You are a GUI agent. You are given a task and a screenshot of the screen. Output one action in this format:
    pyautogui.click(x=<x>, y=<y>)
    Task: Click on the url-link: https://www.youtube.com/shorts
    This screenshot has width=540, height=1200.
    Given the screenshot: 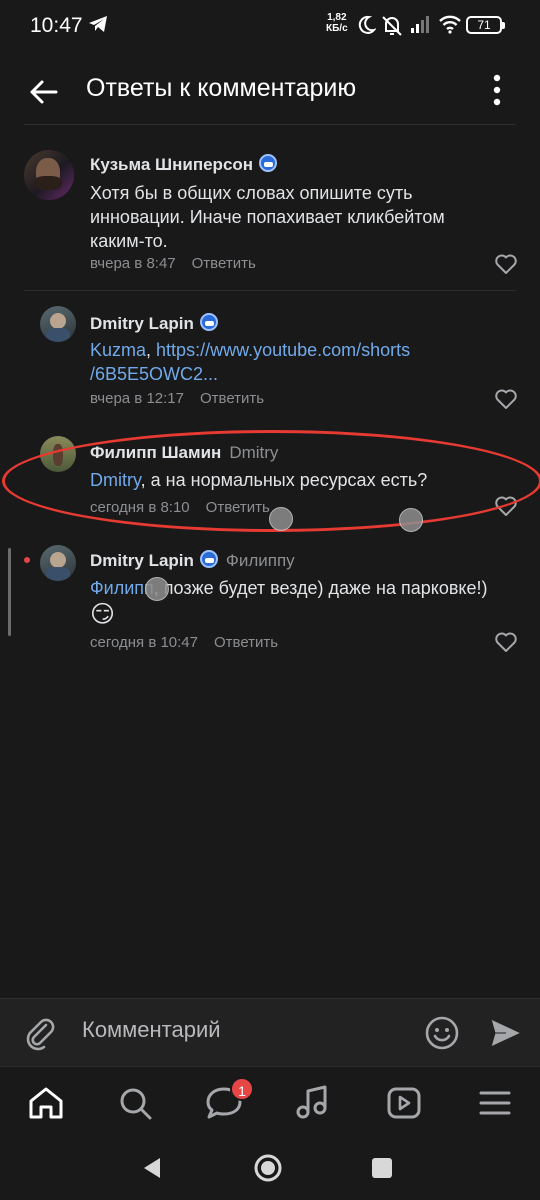 What is the action you would take?
    pyautogui.click(x=283, y=350)
    